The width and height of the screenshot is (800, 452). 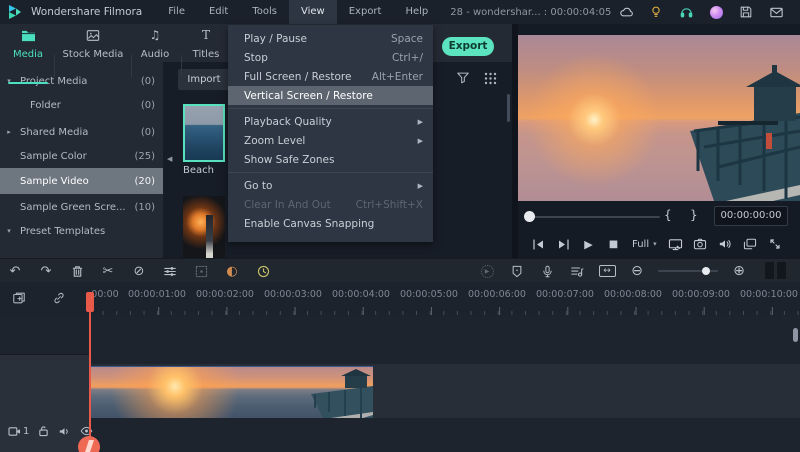 I want to click on mark-in-button: {, so click(x=668, y=215).